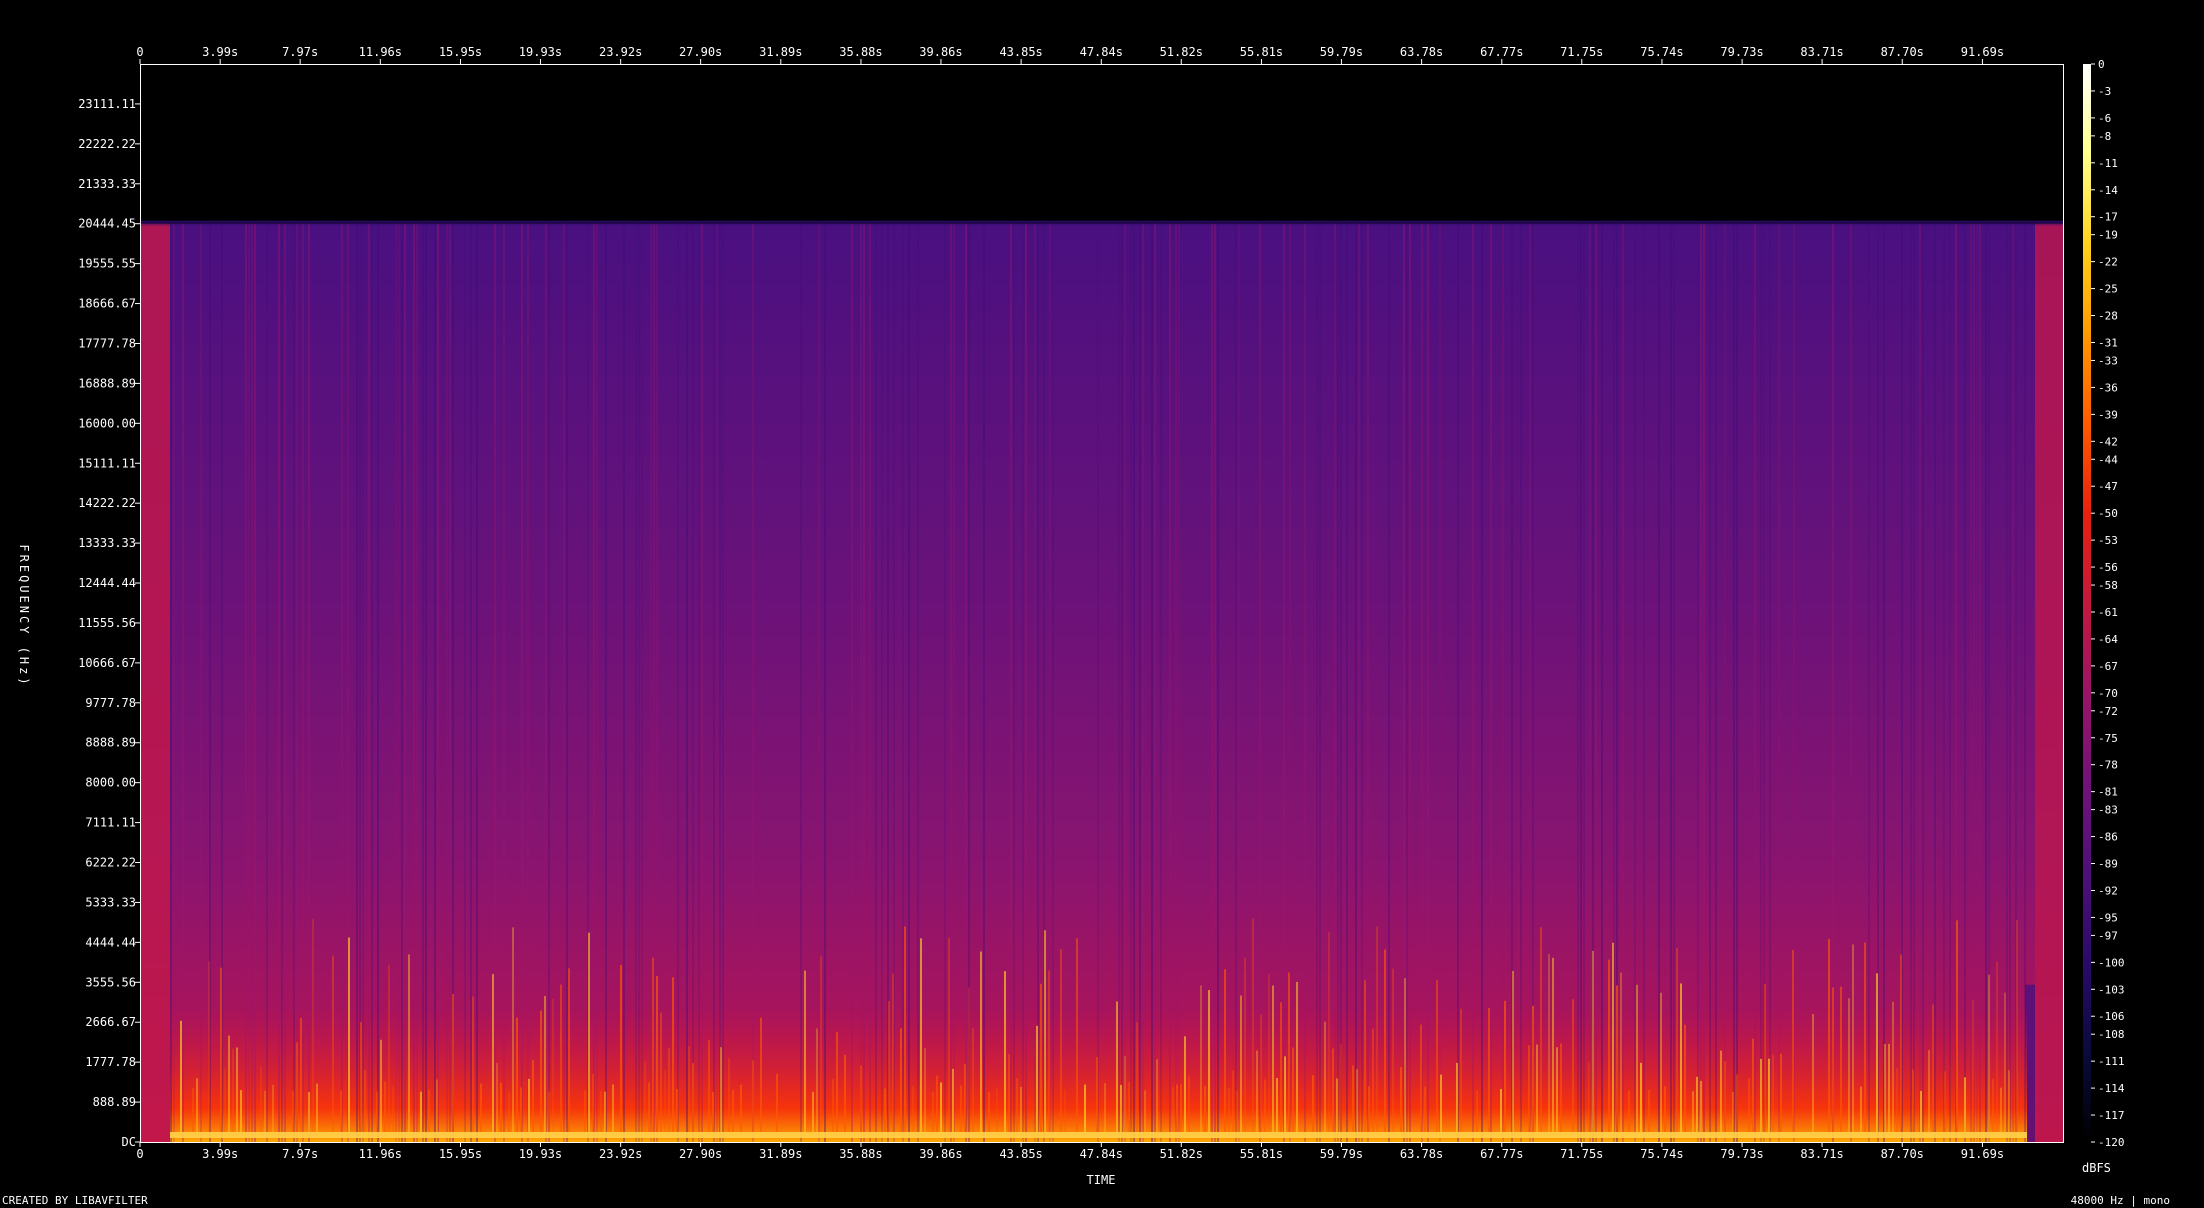 Image resolution: width=2204 pixels, height=1208 pixels. Describe the element at coordinates (1101, 1180) in the screenshot. I see `x-axis-label: TIME` at that location.